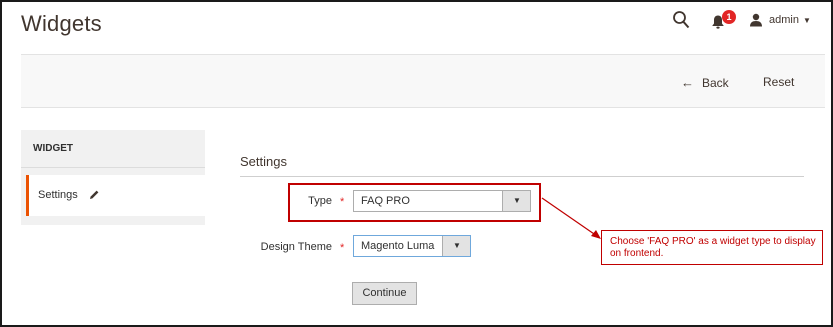 The width and height of the screenshot is (833, 327). Describe the element at coordinates (715, 82) in the screenshot. I see `back-button-label: Back` at that location.